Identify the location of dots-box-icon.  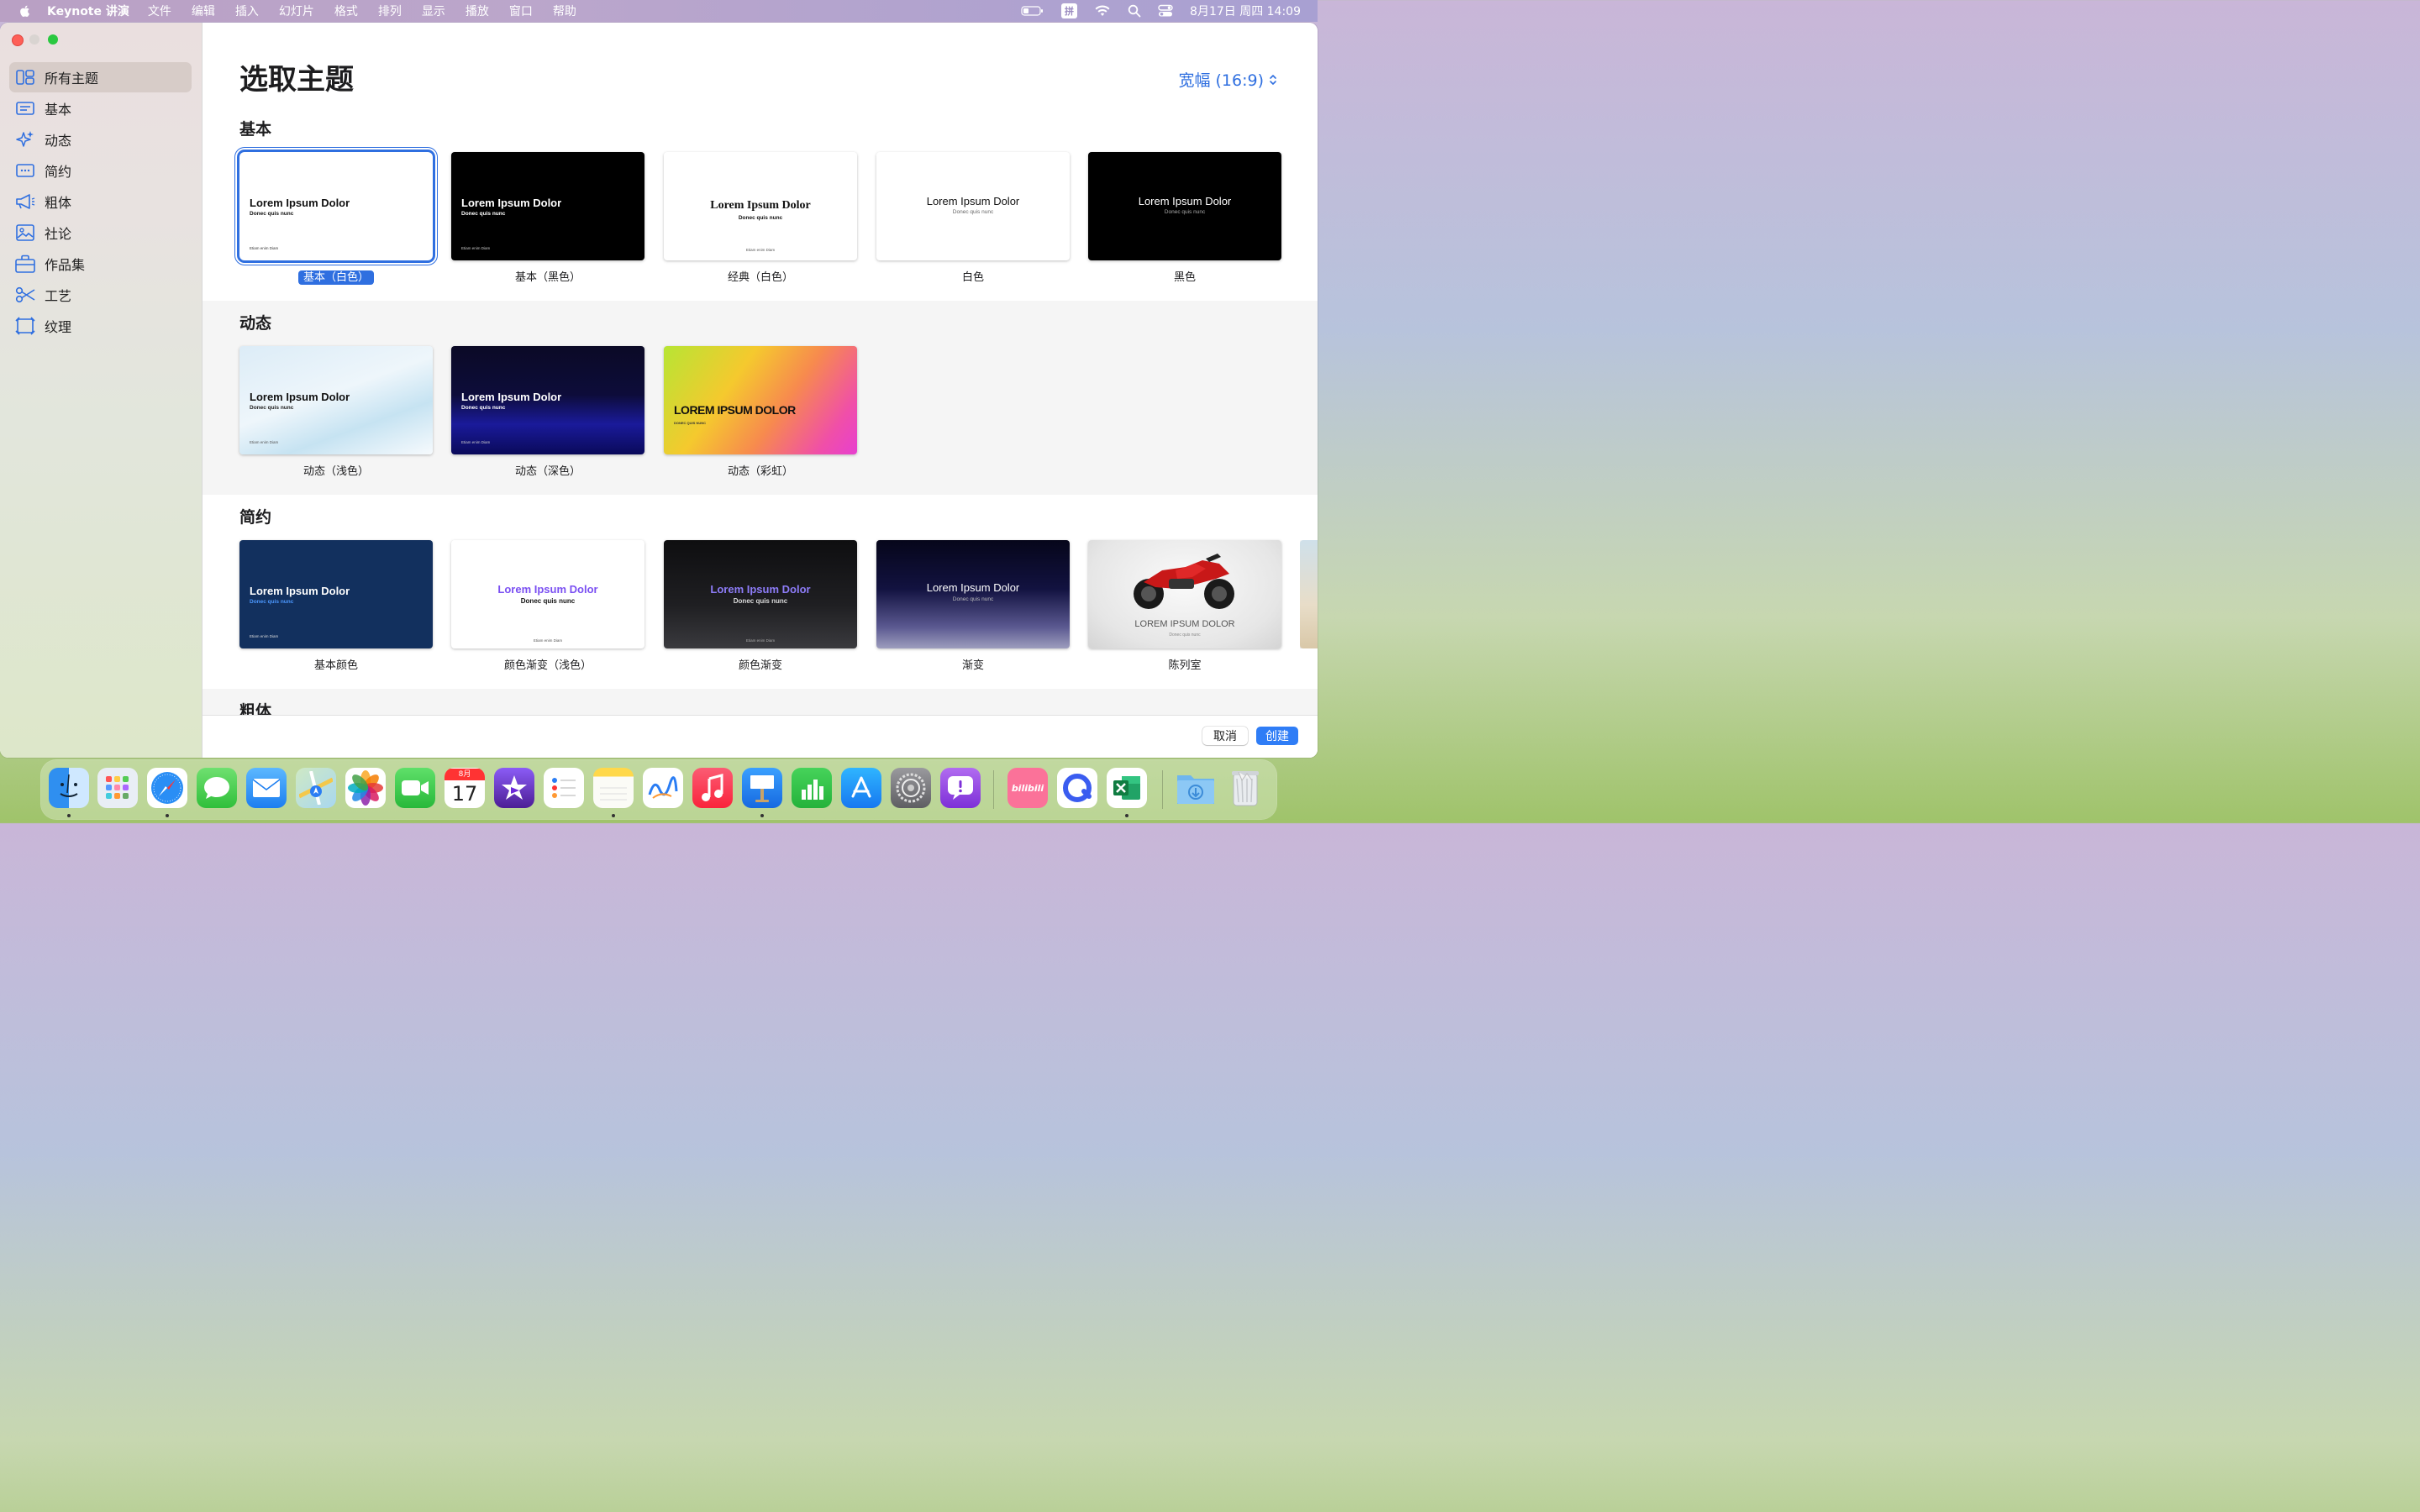
(25, 170).